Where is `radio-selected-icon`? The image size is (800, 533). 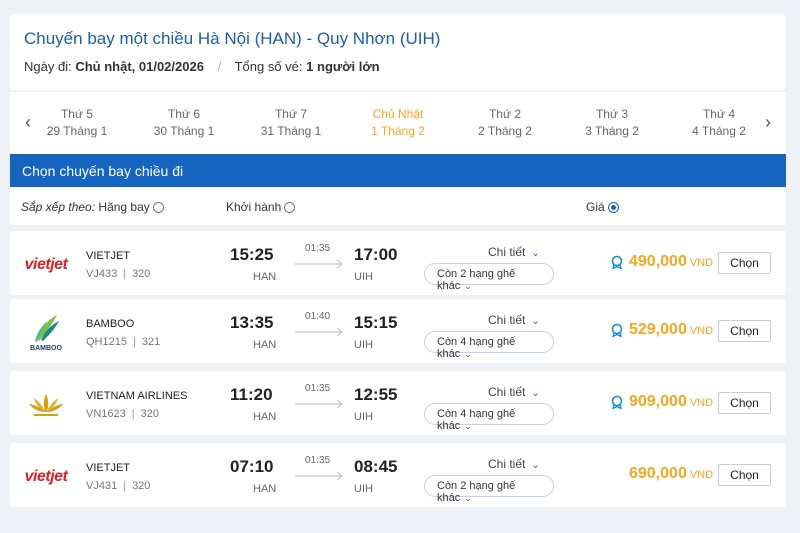 radio-selected-icon is located at coordinates (613, 207).